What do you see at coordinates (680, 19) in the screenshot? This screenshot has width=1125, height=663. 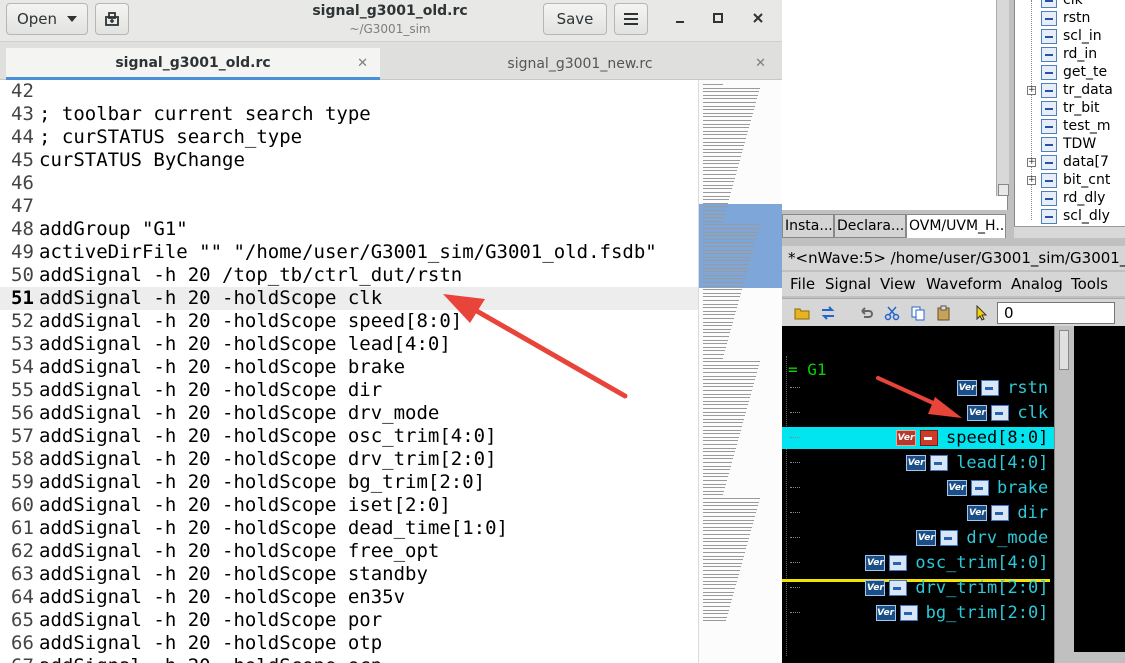 I see `minimize-button` at bounding box center [680, 19].